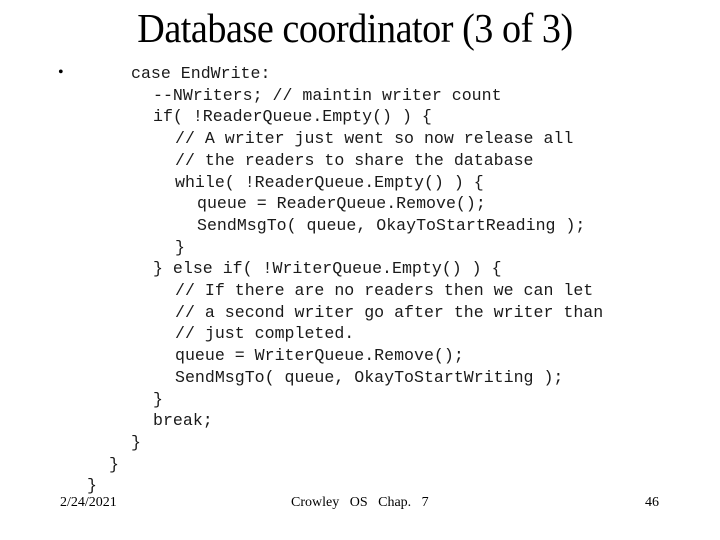  What do you see at coordinates (327, 269) in the screenshot?
I see `code-line: } else if( !WriterQueue.Empty() ) {` at bounding box center [327, 269].